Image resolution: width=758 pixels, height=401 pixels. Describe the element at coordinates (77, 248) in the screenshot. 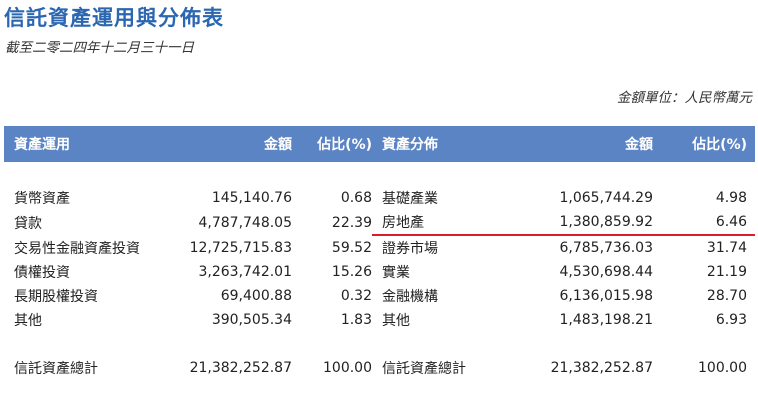

I see `asset-use-label: 交易性金融資產投資` at that location.